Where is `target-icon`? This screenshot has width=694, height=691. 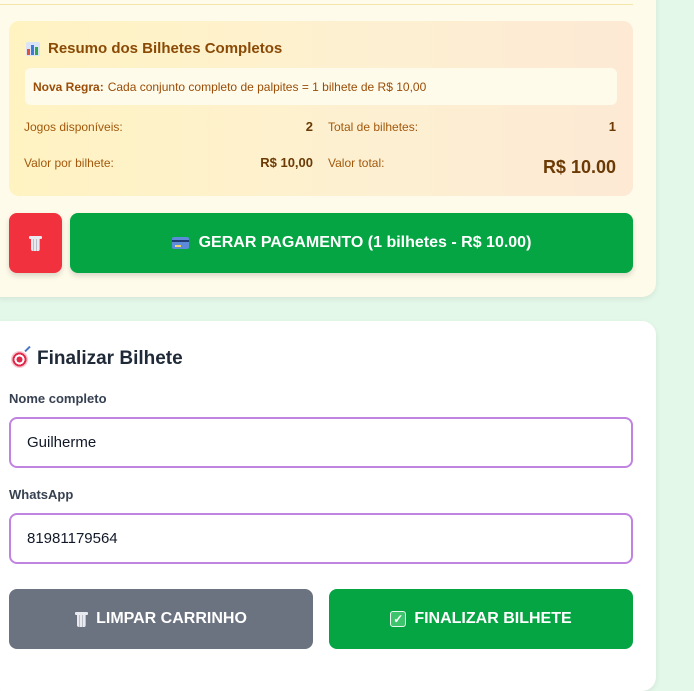
target-icon is located at coordinates (19, 359).